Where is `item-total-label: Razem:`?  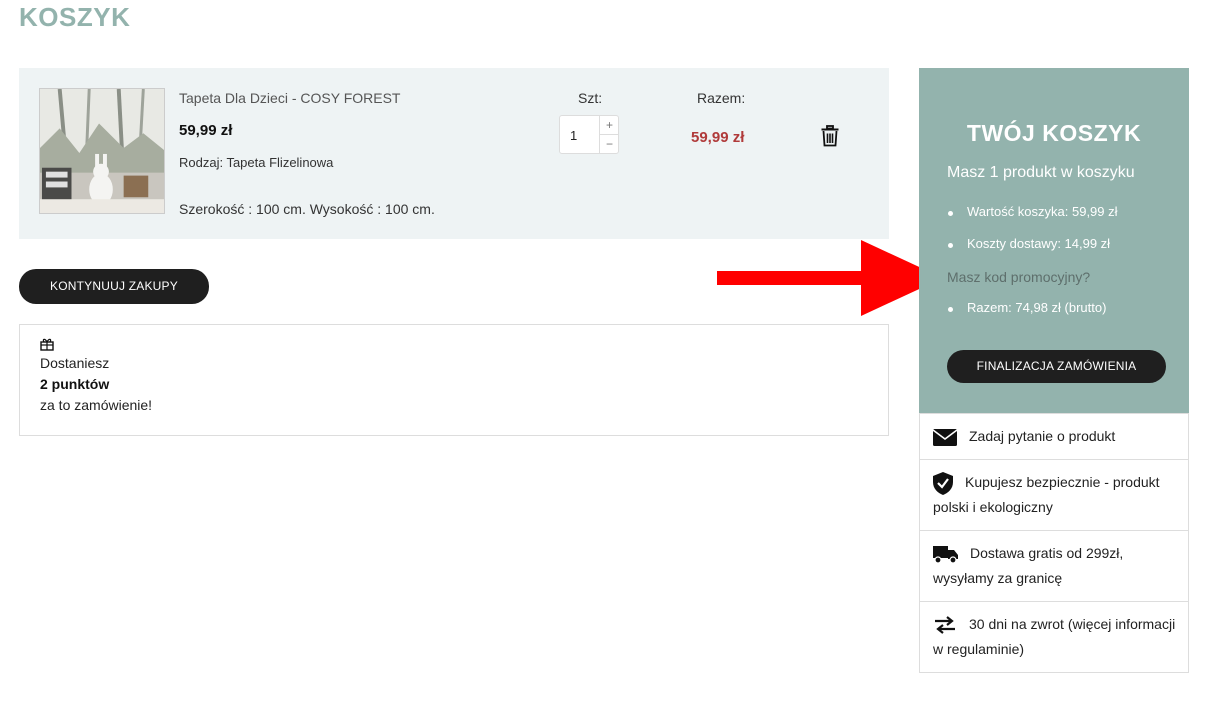
item-total-label: Razem: is located at coordinates (721, 98).